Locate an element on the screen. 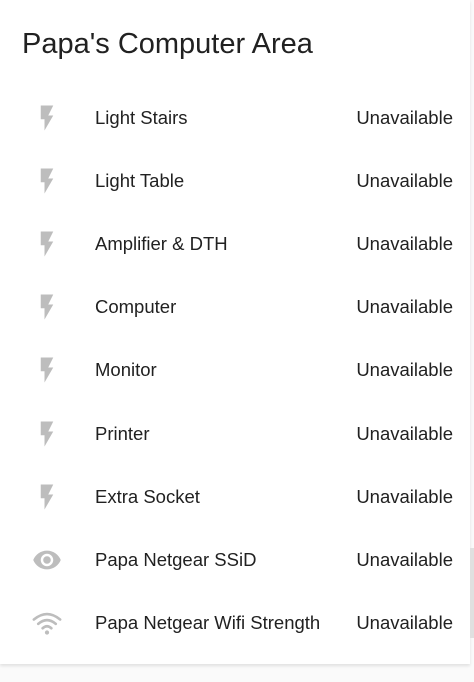 The width and height of the screenshot is (474, 682). entity-row-extra-socket: Extra Socket Unavailable is located at coordinates (235, 496).